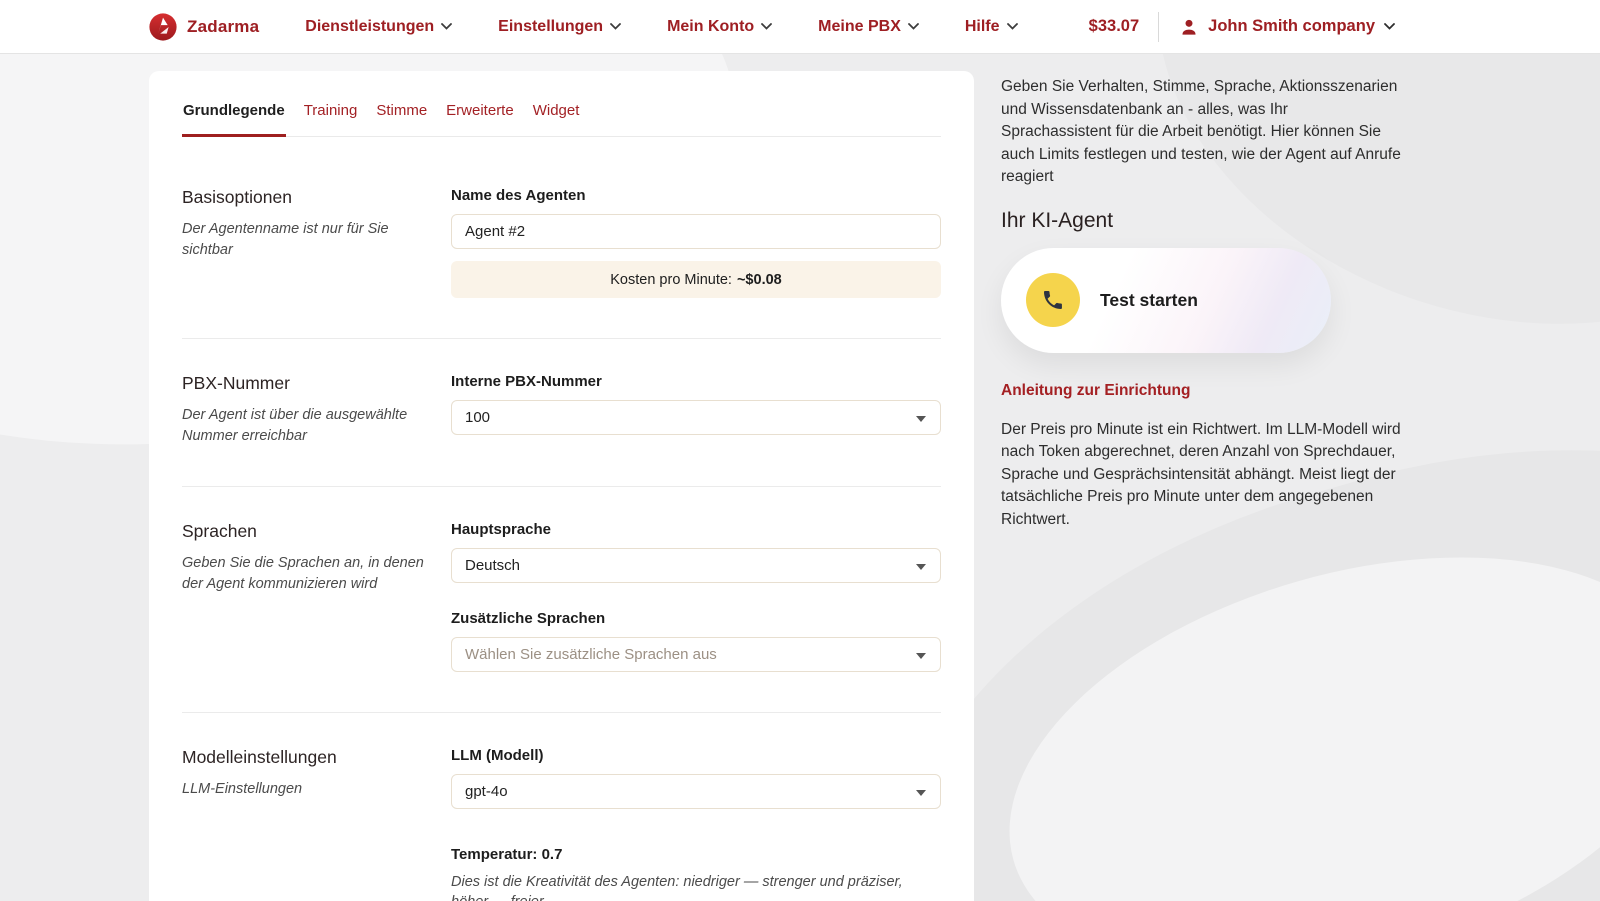  Describe the element at coordinates (671, 279) in the screenshot. I see `cost-label: Kosten pro Minute:` at that location.